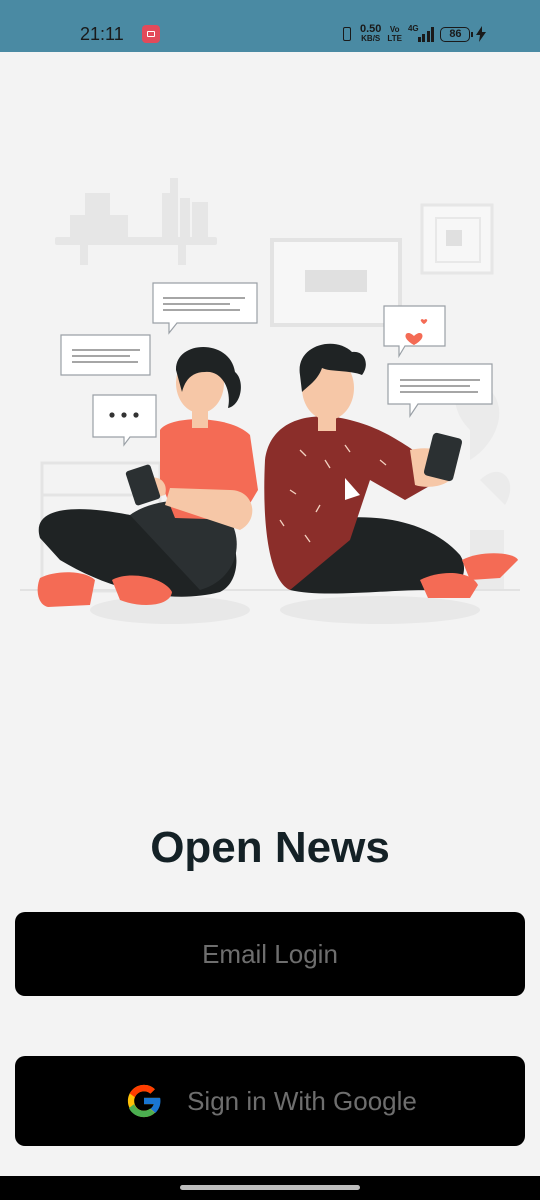  I want to click on google-sign-in-button: Sign in With Google, so click(270, 1101).